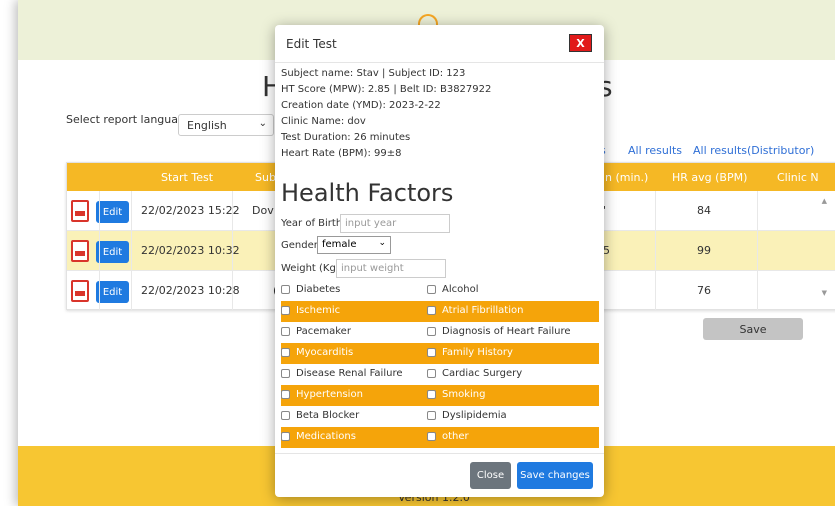 Image resolution: width=835 pixels, height=506 pixels. Describe the element at coordinates (460, 289) in the screenshot. I see `factor-label: Alcohol` at that location.